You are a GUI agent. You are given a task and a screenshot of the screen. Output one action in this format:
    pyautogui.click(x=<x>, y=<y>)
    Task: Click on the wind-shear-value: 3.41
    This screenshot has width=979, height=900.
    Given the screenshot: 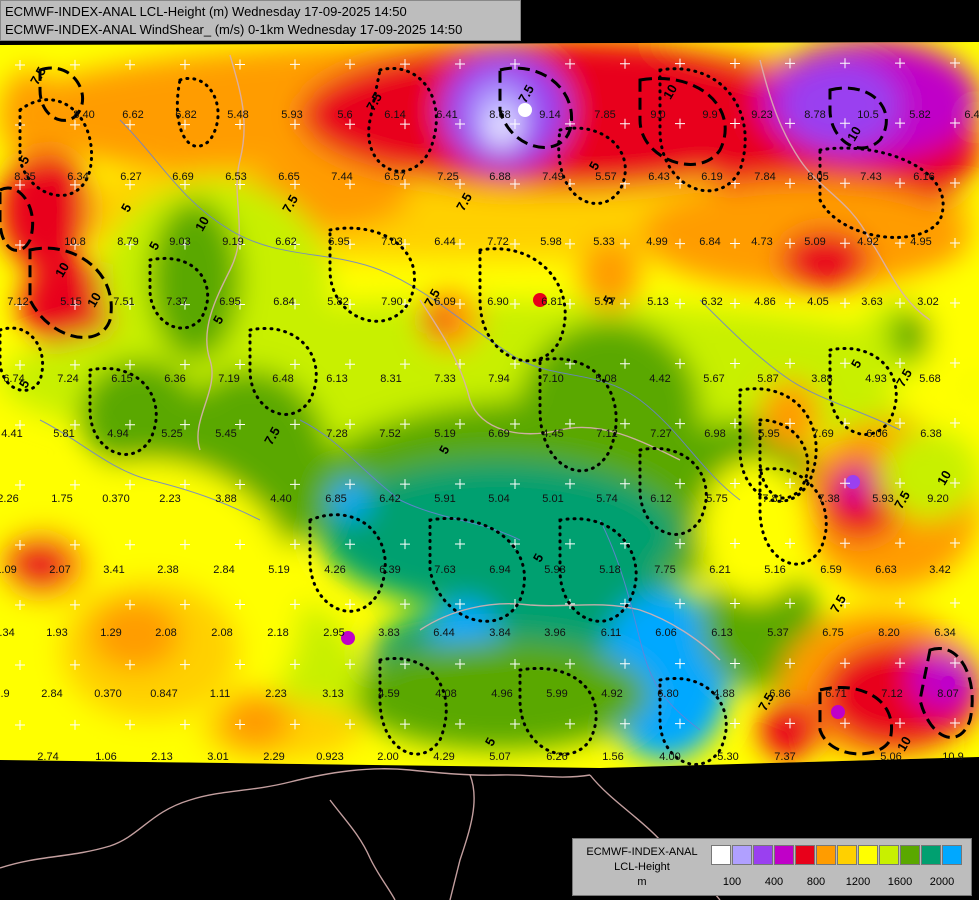 What is the action you would take?
    pyautogui.click(x=113, y=570)
    